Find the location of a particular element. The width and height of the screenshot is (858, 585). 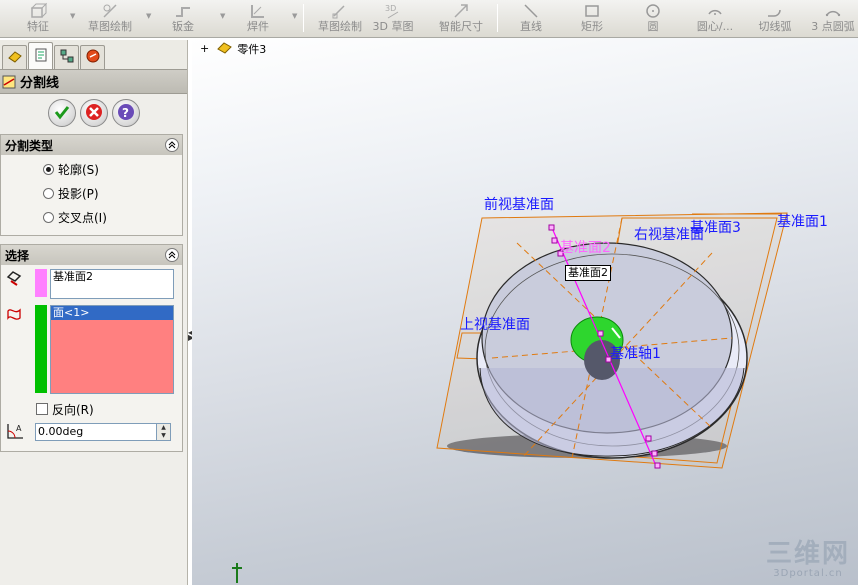

dimxpert-icon is located at coordinates (93, 57).